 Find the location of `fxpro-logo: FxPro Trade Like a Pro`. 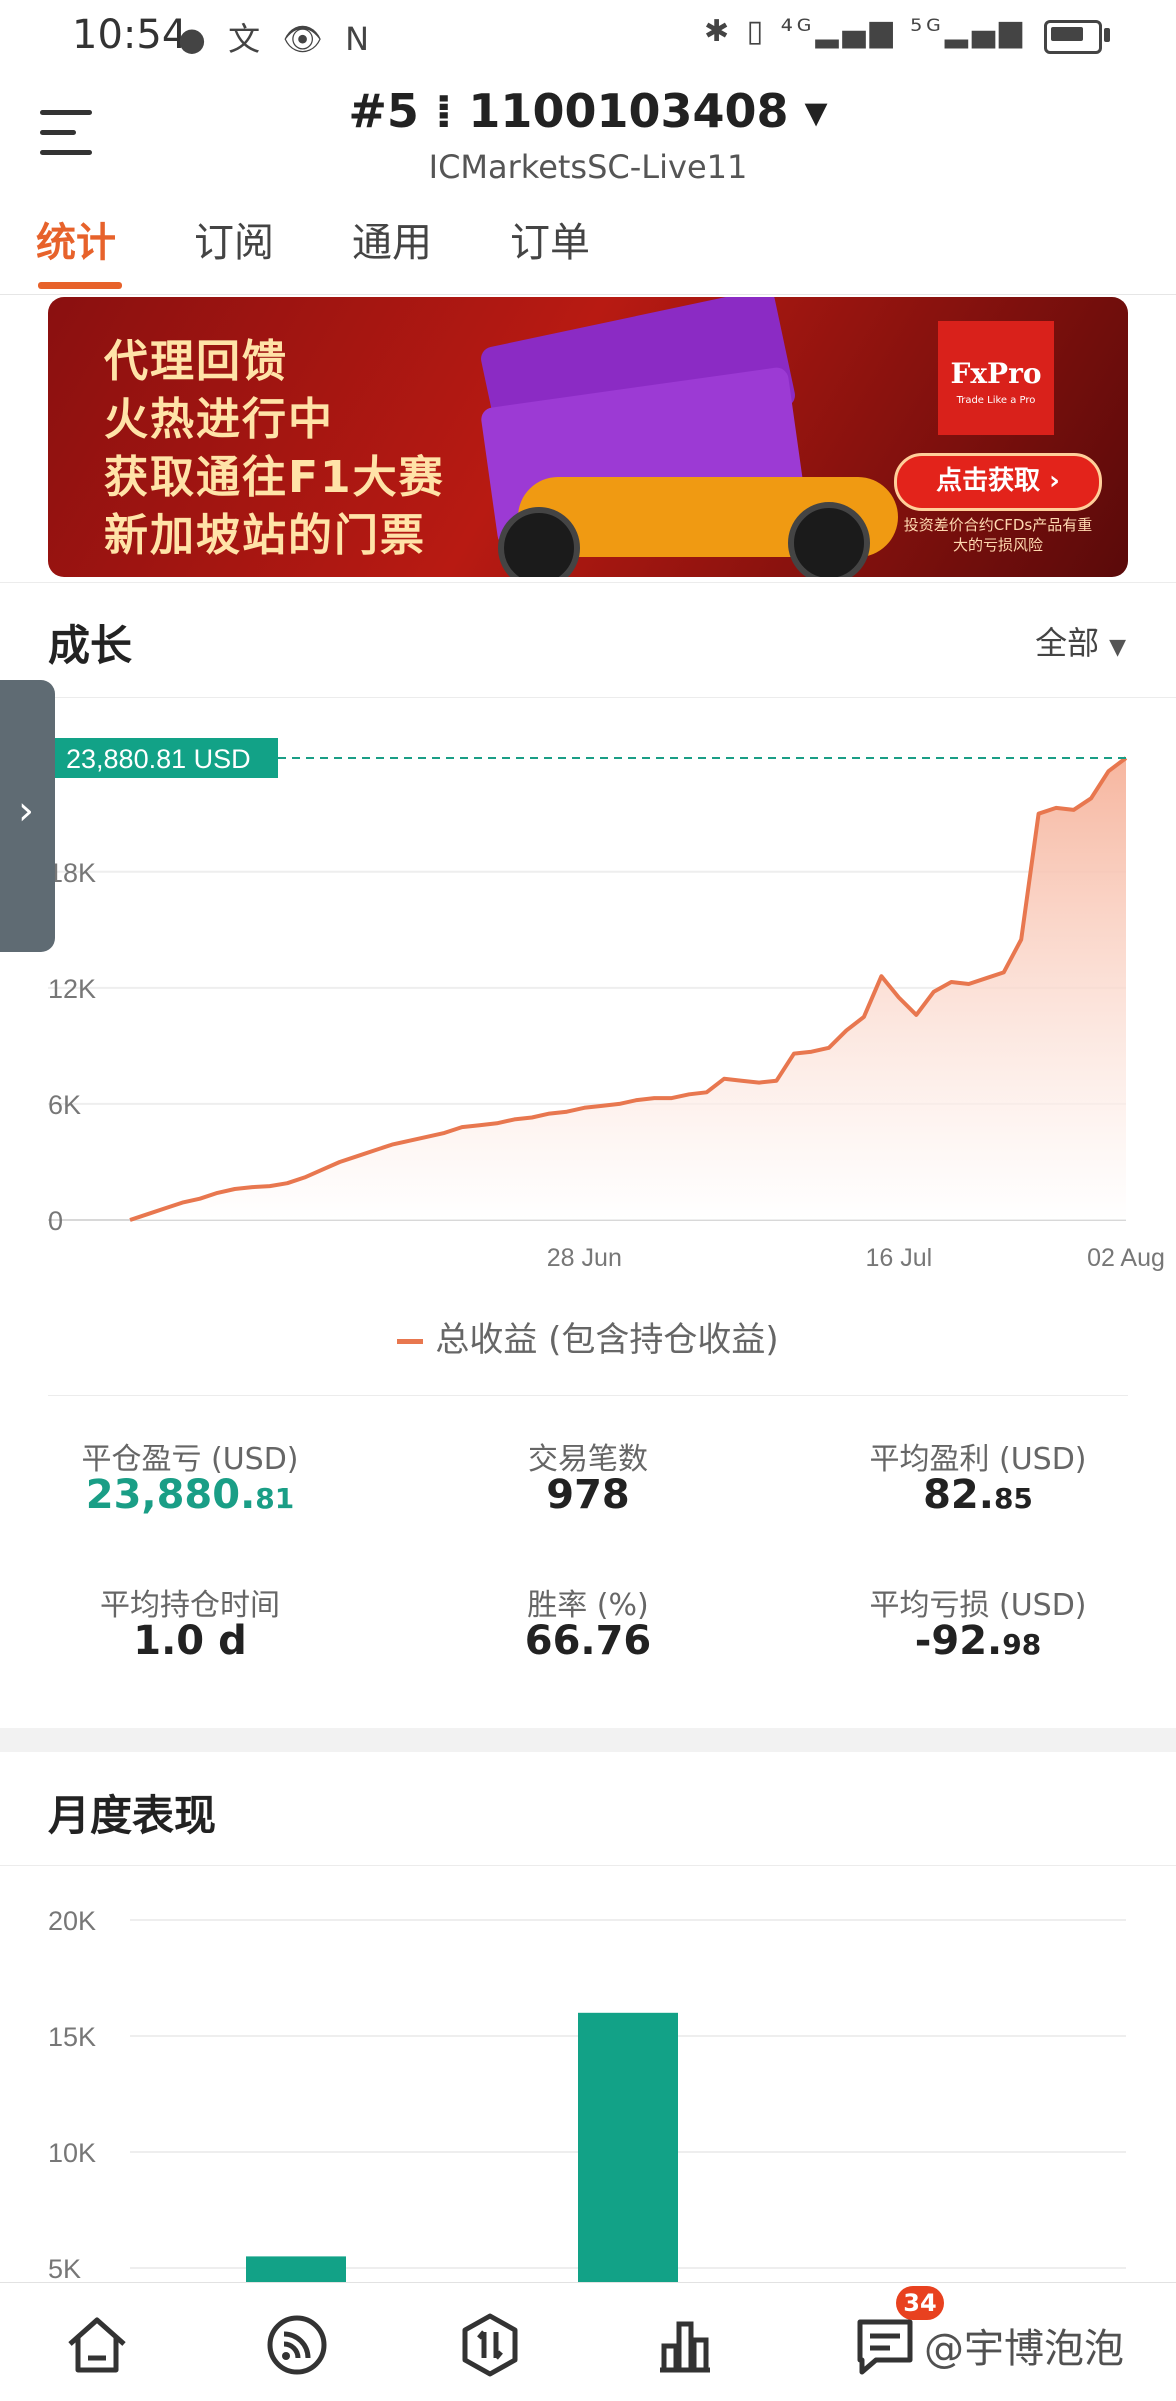

fxpro-logo: FxPro Trade Like a Pro is located at coordinates (996, 378).